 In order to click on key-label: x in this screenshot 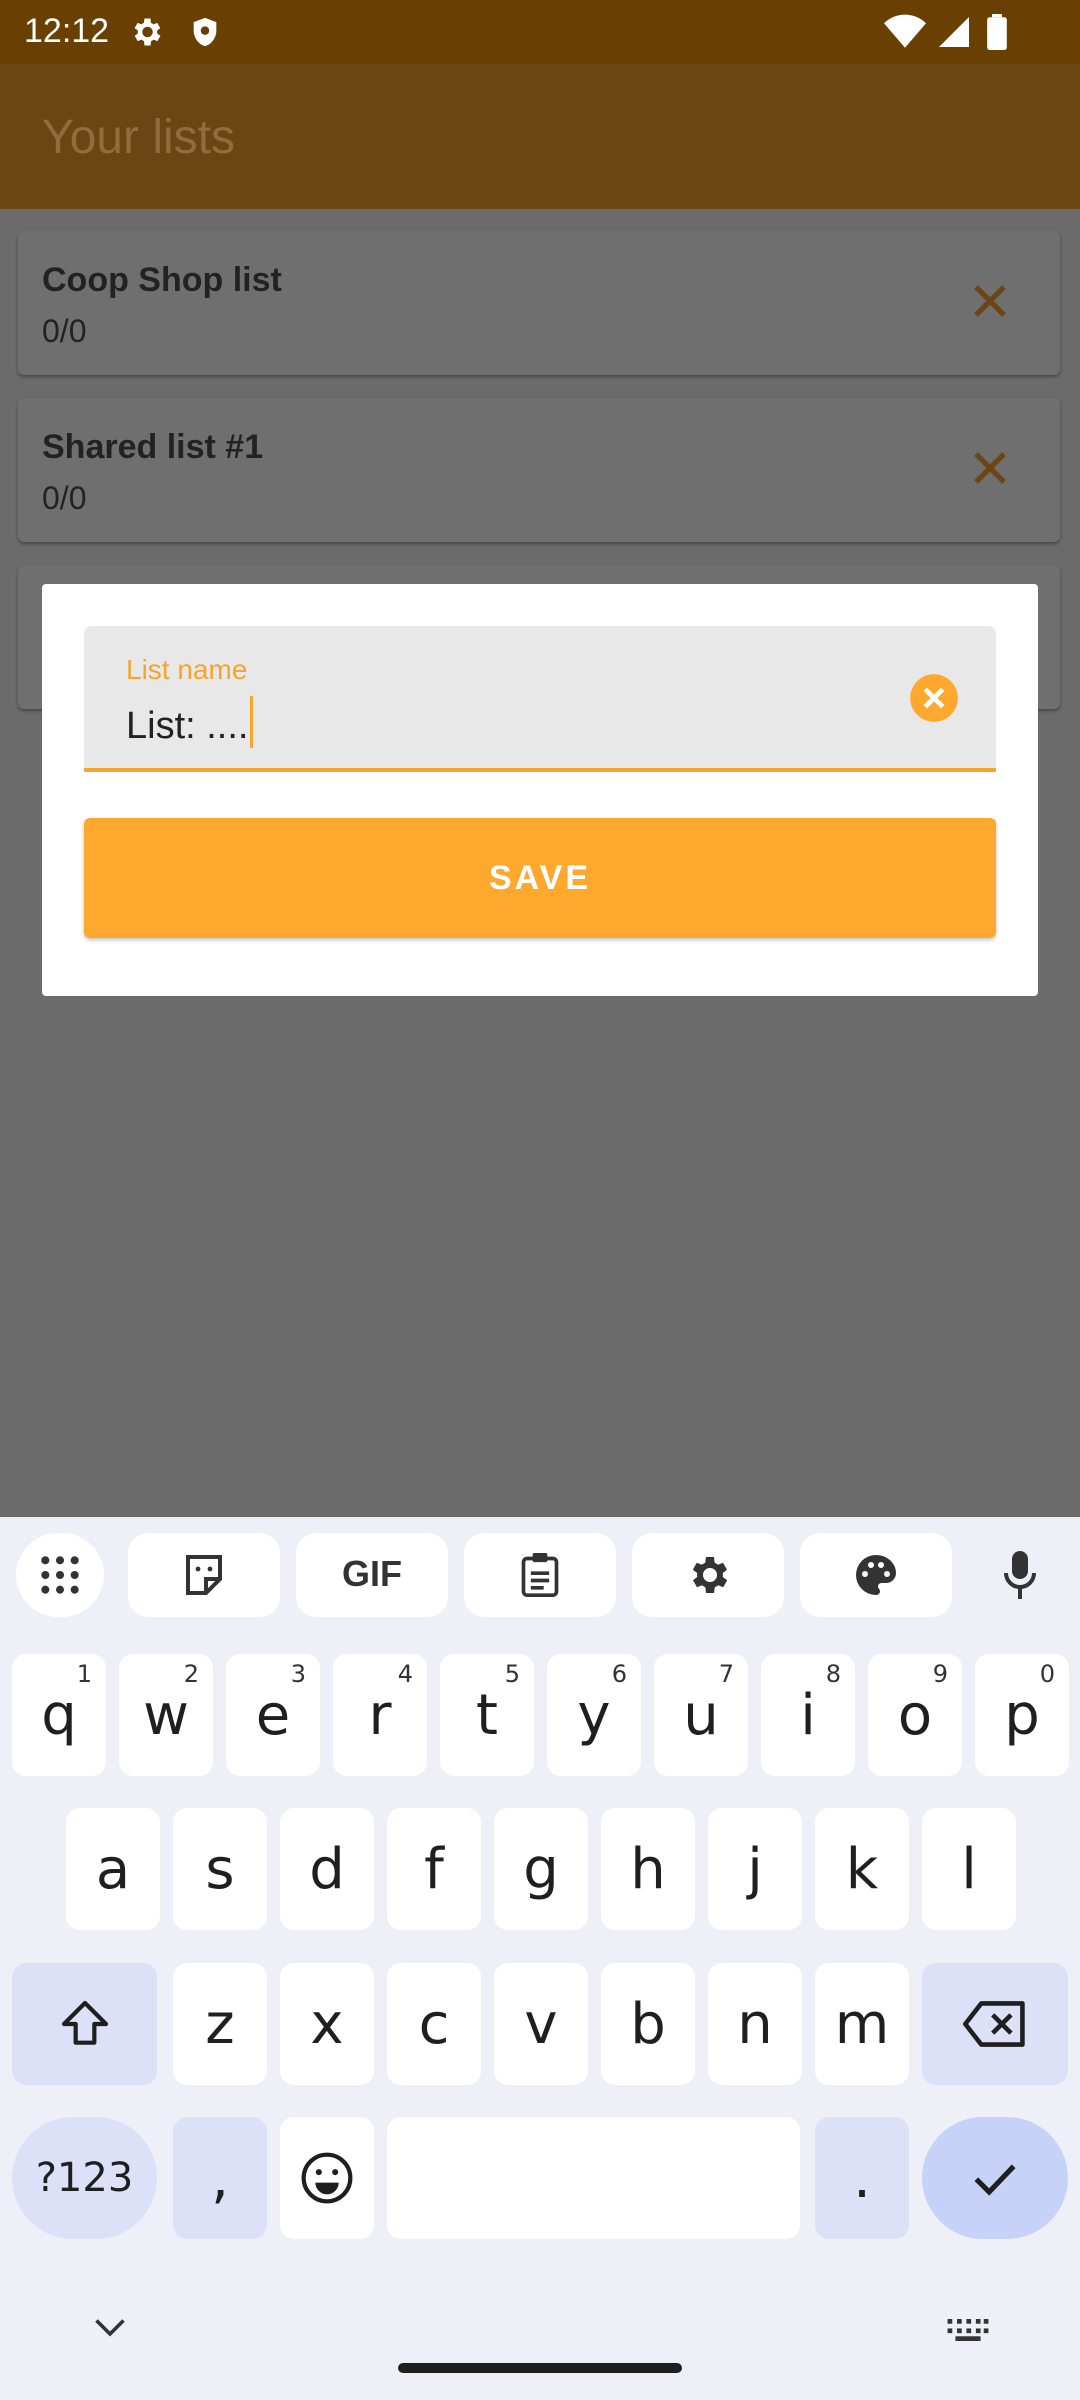, I will do `click(327, 2024)`.